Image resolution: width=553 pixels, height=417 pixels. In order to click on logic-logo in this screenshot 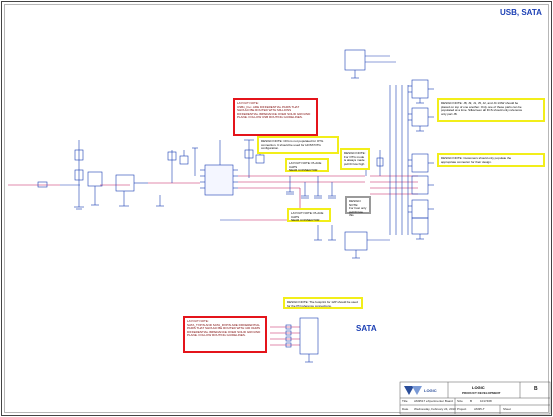, I will do `click(413, 390)`.